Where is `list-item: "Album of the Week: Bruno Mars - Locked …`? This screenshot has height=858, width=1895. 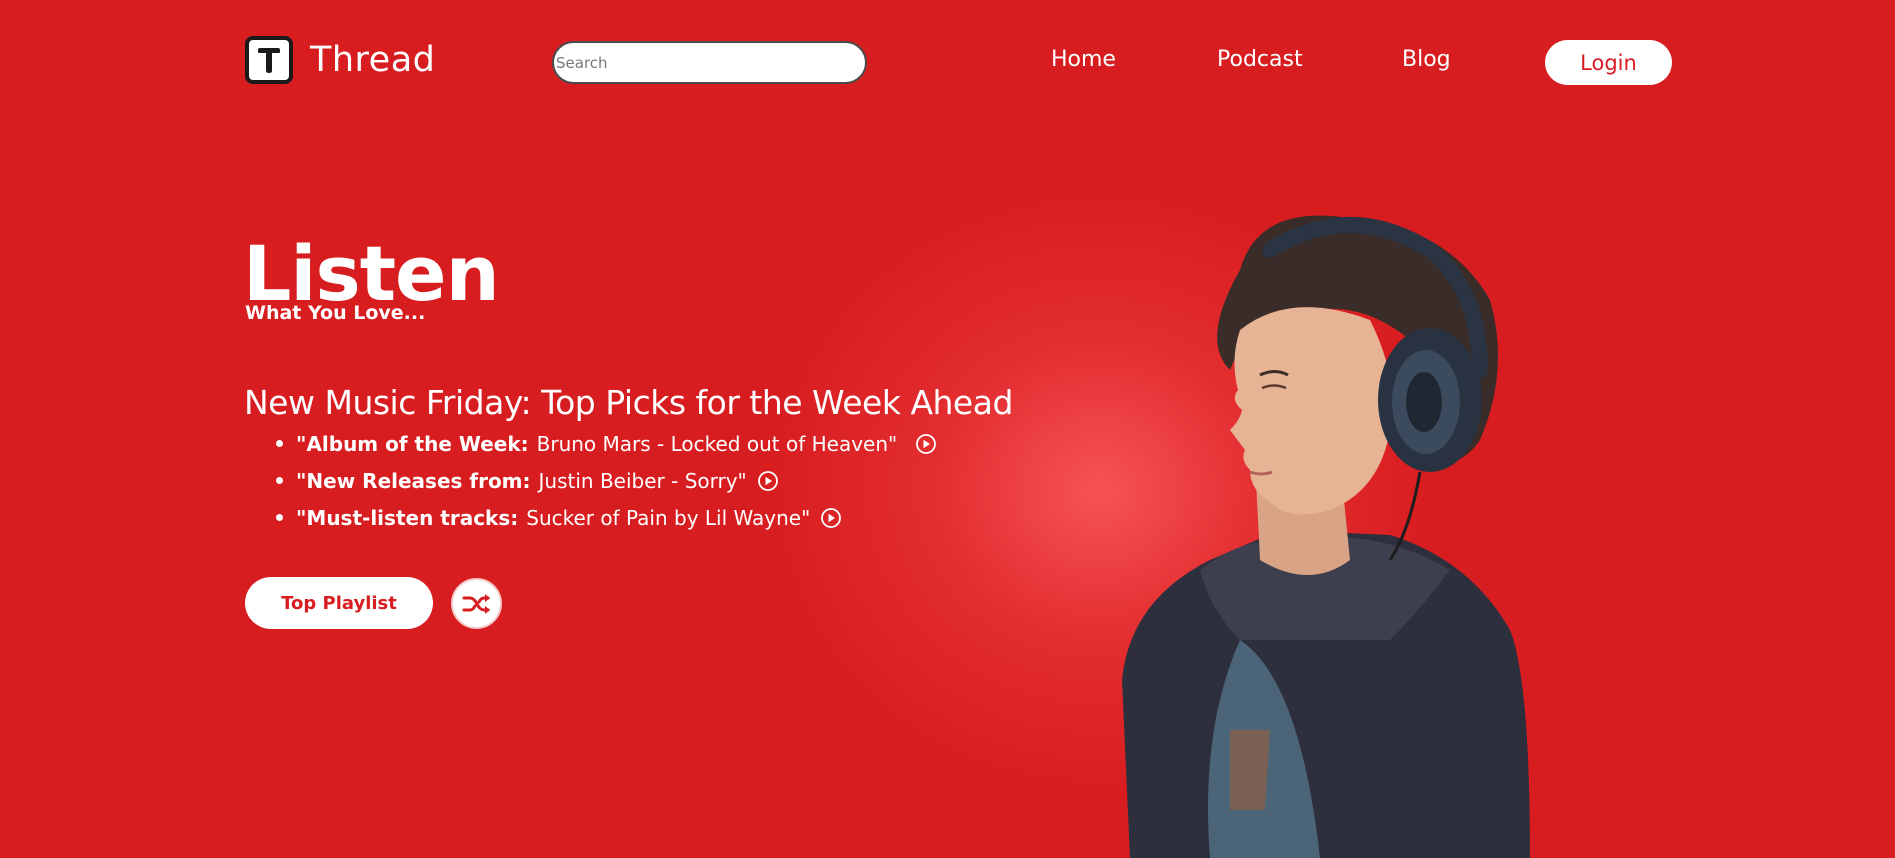 list-item: "Album of the Week: Bruno Mars - Locked … is located at coordinates (606, 443).